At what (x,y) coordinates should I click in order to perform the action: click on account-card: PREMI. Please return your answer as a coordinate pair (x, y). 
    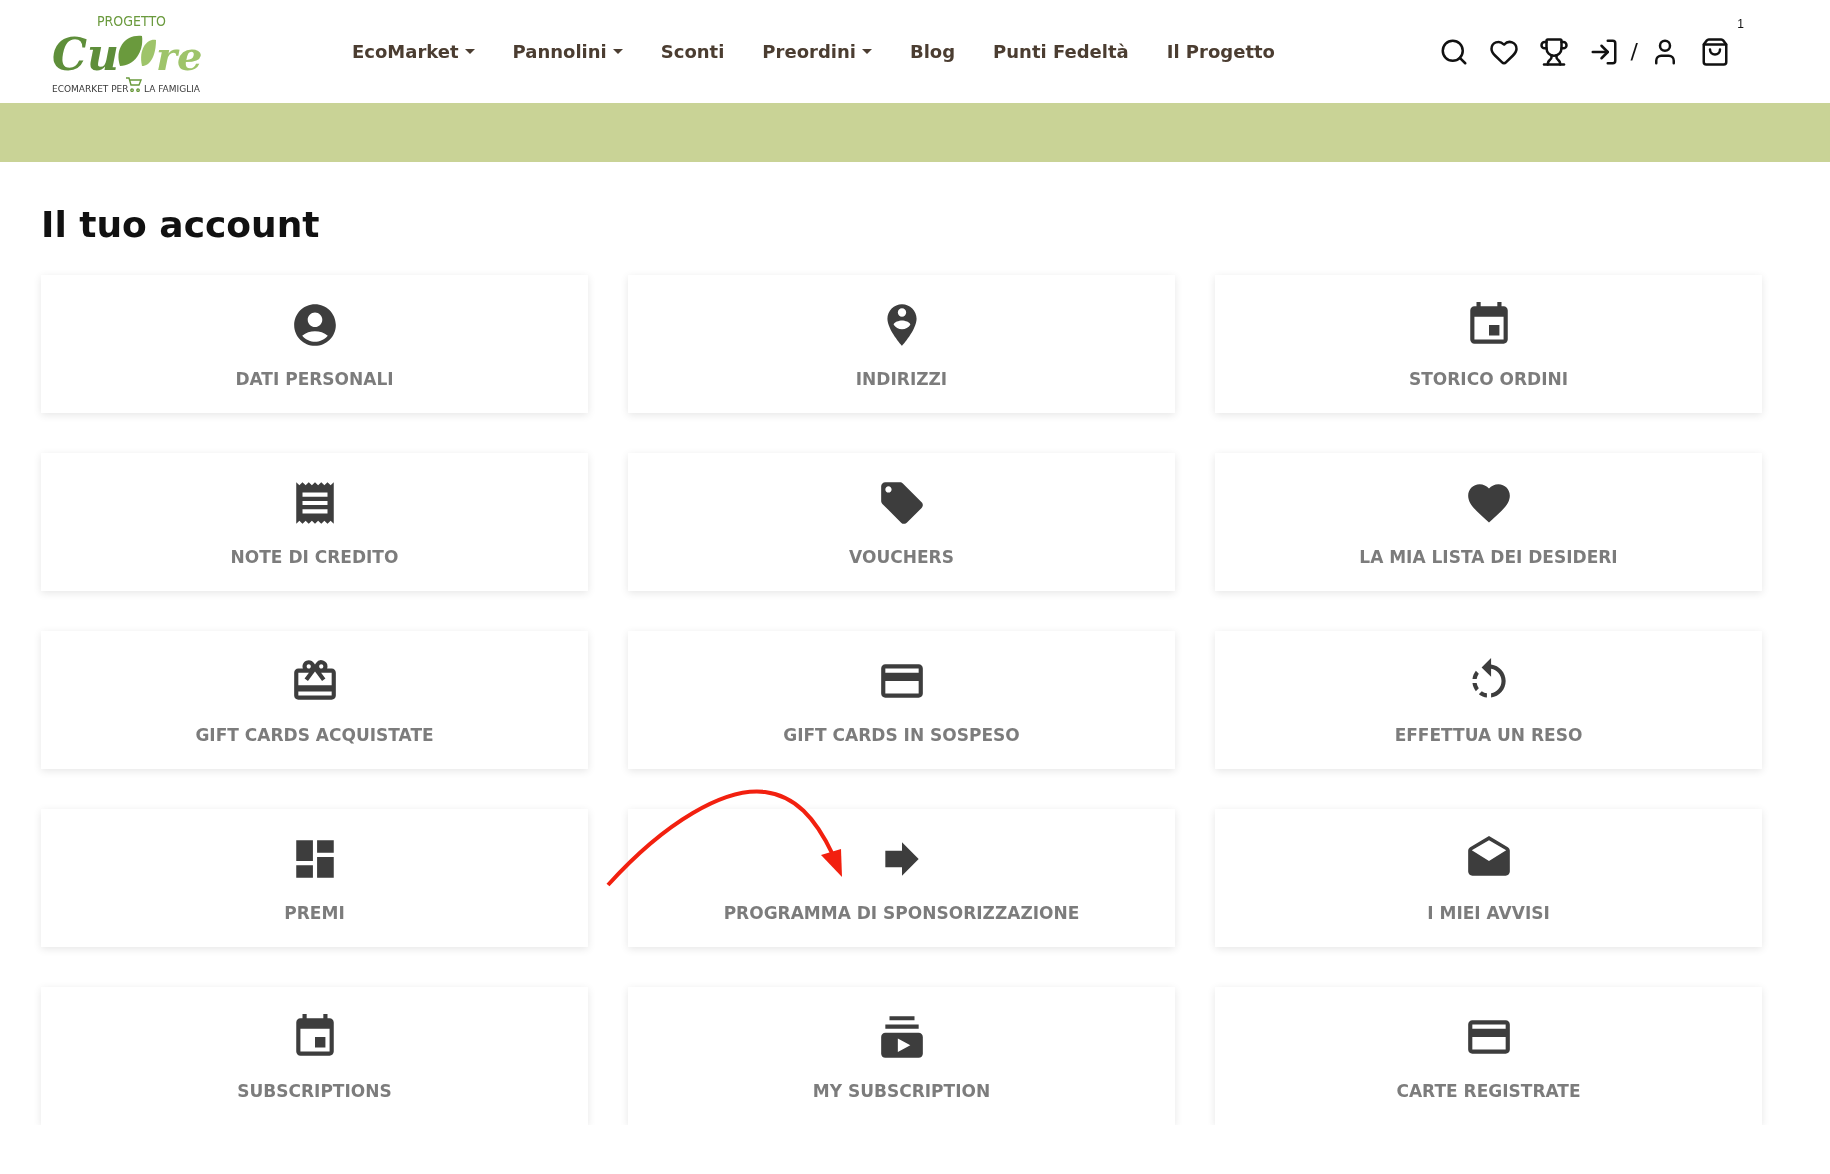
    Looking at the image, I should click on (314, 878).